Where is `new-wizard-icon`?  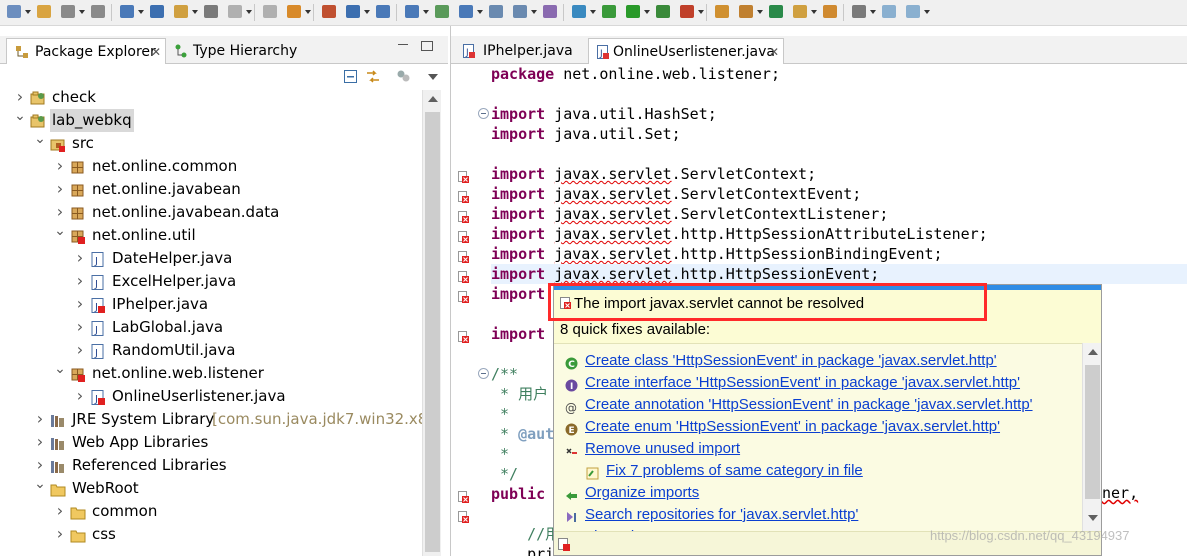 new-wizard-icon is located at coordinates (45, 12).